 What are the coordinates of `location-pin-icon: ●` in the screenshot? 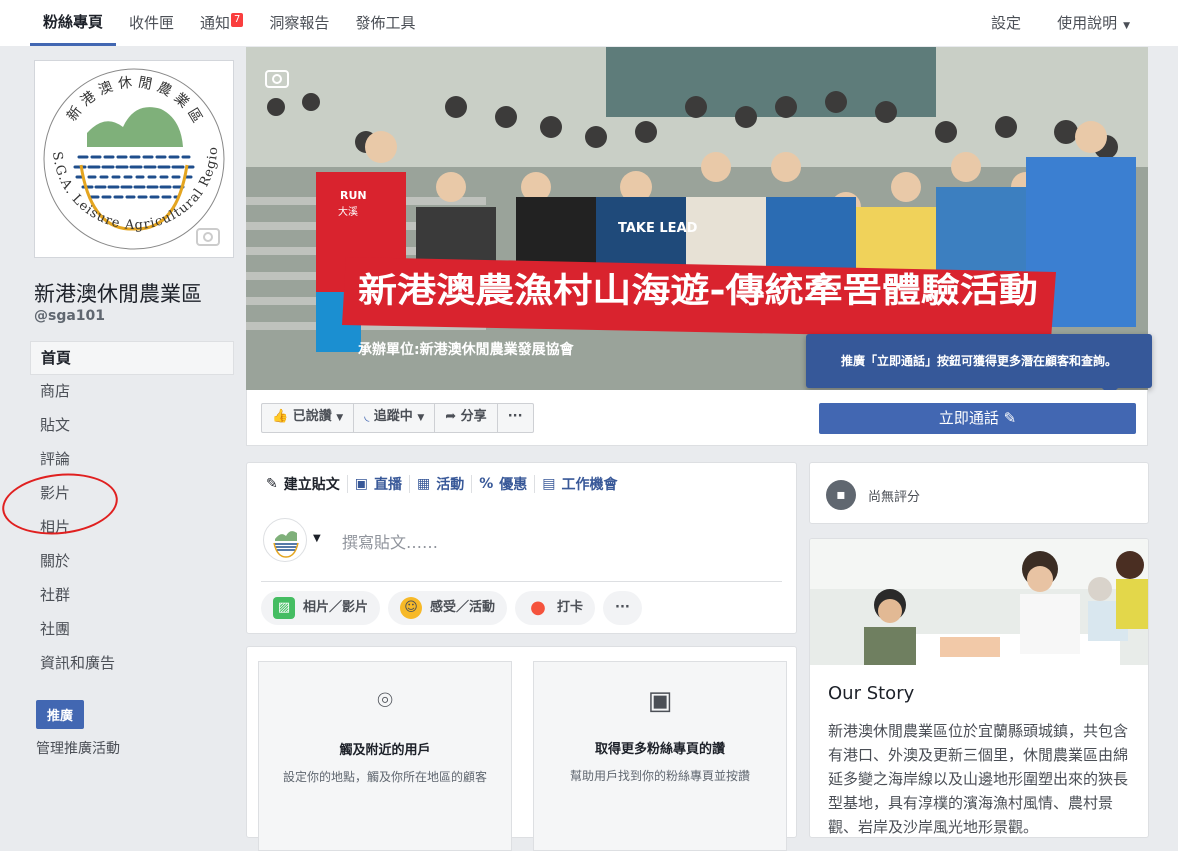 It's located at (538, 607).